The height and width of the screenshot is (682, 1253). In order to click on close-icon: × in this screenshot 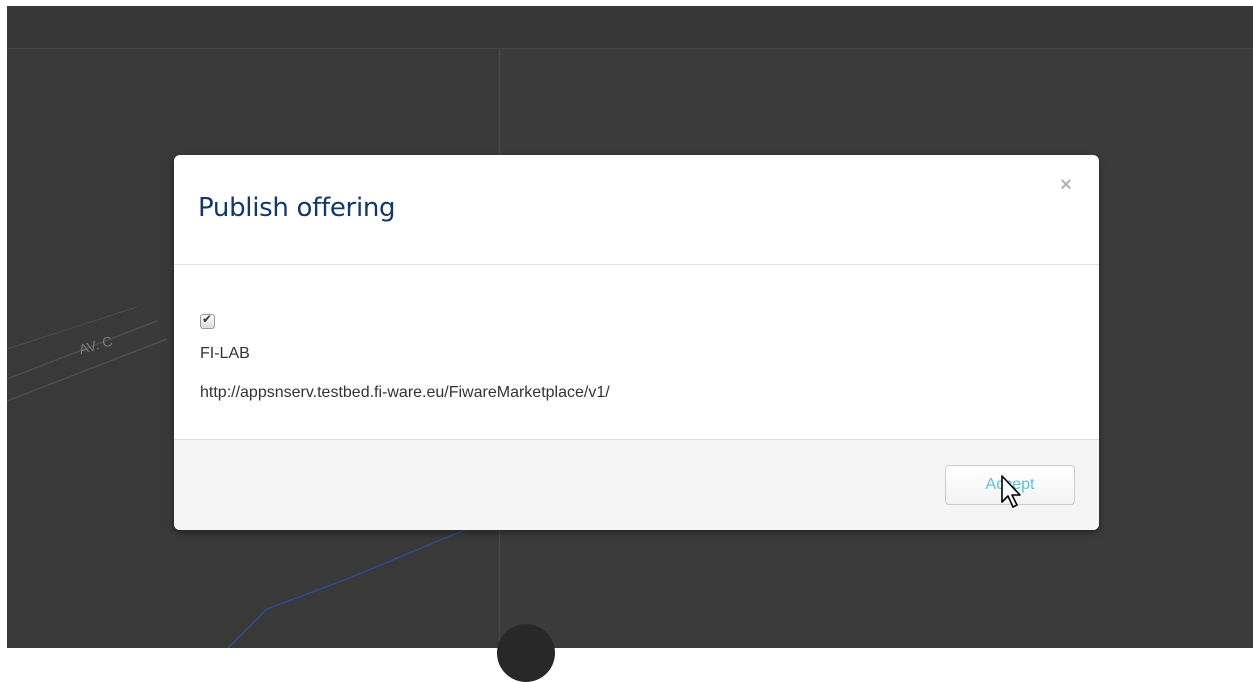, I will do `click(1066, 185)`.